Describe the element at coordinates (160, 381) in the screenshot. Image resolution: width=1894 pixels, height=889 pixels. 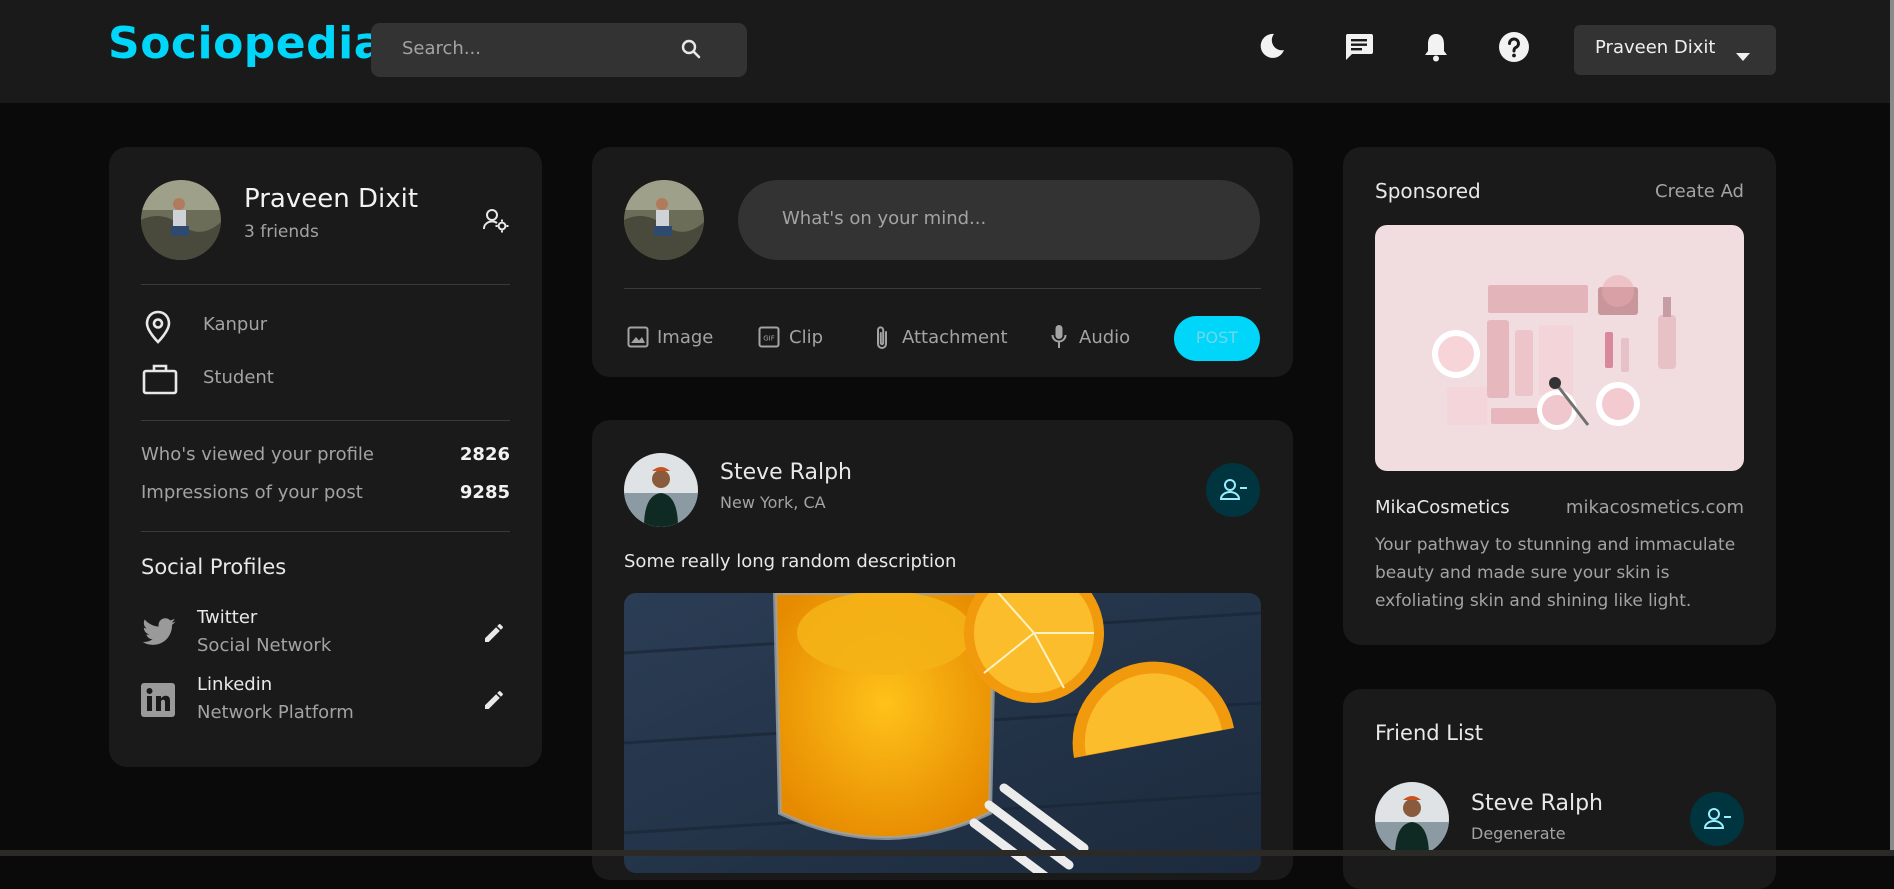
I see `briefcase-icon` at that location.